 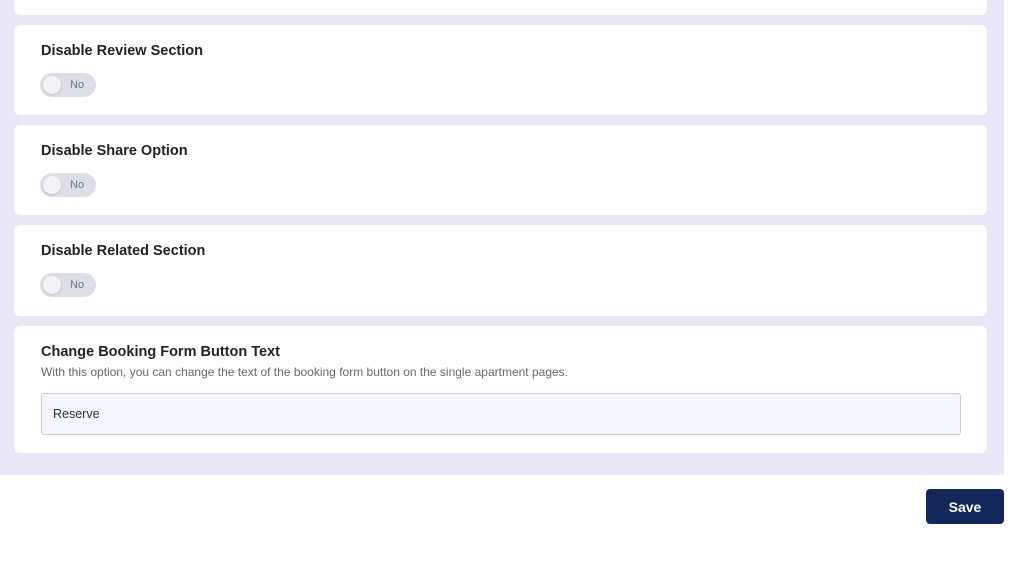 What do you see at coordinates (965, 506) in the screenshot?
I see `save-button: Save` at bounding box center [965, 506].